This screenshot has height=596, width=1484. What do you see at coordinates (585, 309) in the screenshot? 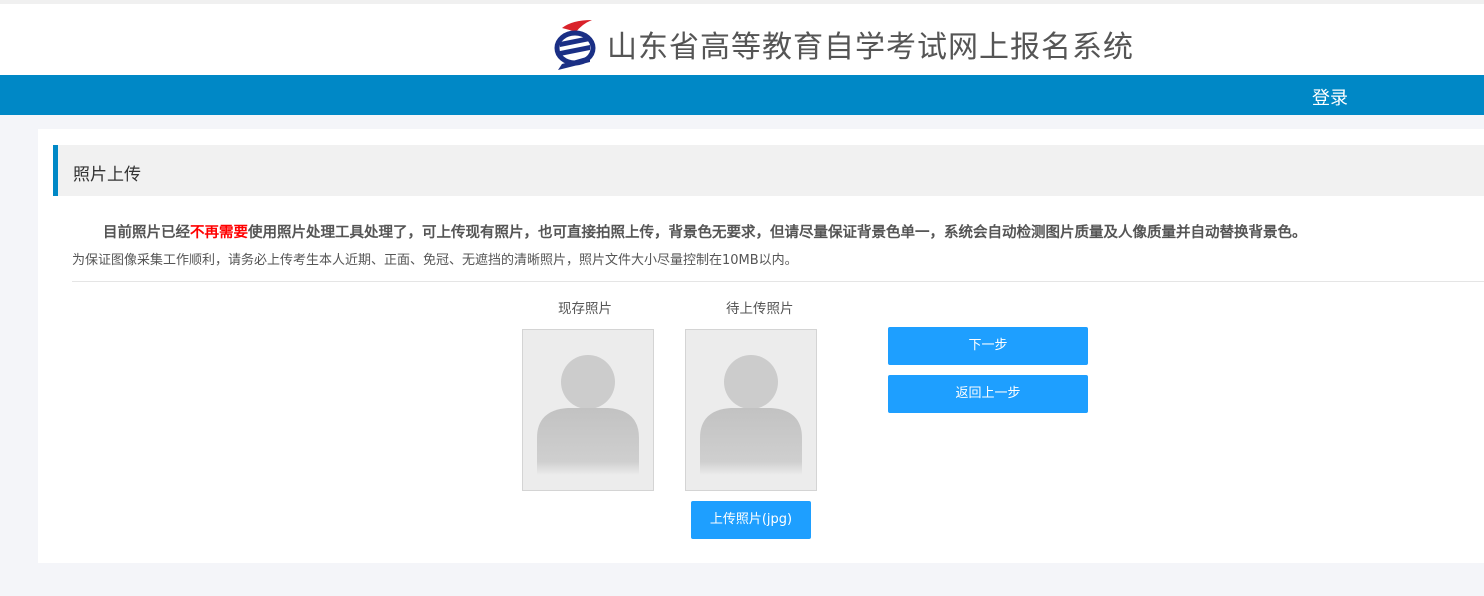
I see `current-photo-label: 现存照片` at bounding box center [585, 309].